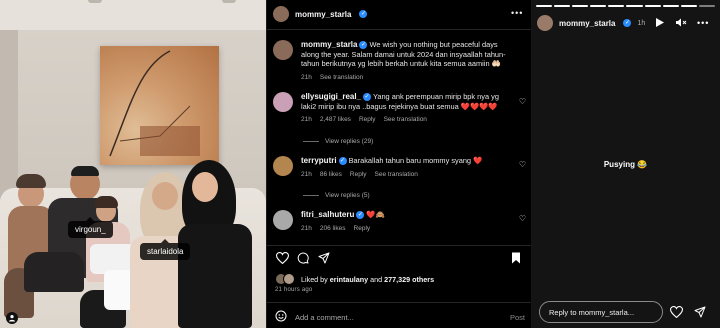 The width and height of the screenshot is (720, 328). I want to click on add-comment-bar: Add a comment... Post, so click(400, 317).